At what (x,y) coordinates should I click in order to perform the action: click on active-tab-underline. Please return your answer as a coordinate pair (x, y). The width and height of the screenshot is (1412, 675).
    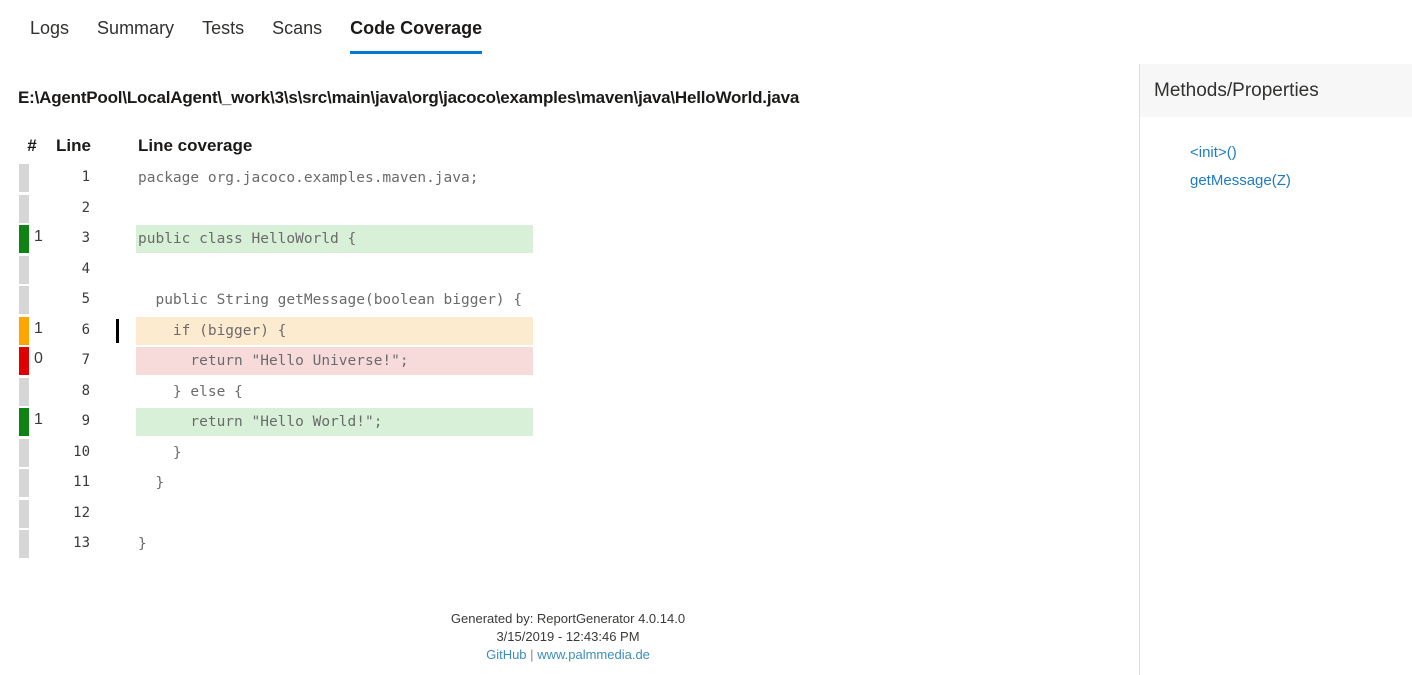
    Looking at the image, I should click on (416, 52).